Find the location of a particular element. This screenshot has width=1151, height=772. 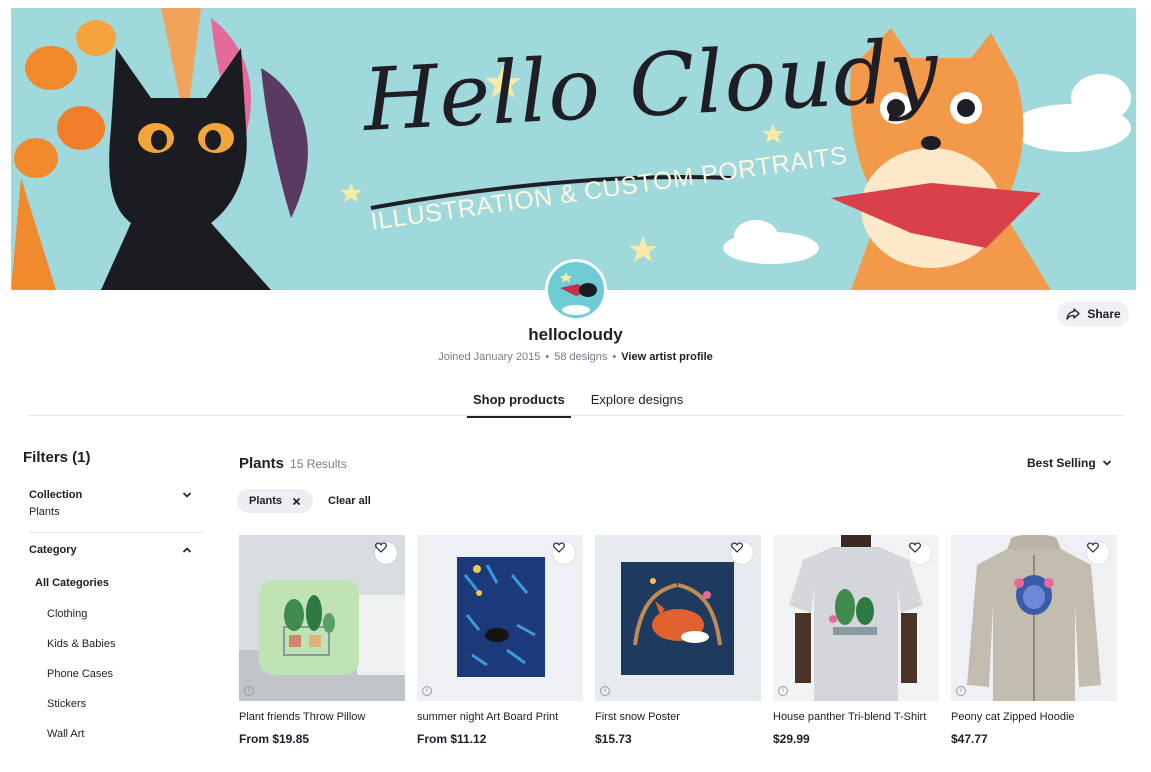

tabs-divider is located at coordinates (576, 415).